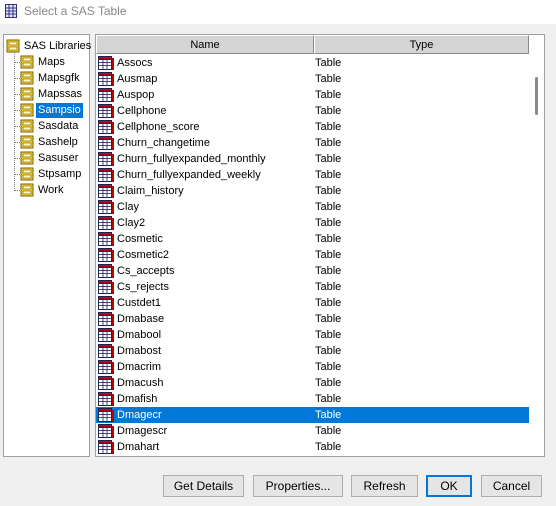 This screenshot has height=506, width=556. Describe the element at coordinates (60, 173) in the screenshot. I see `tree-item-label: Stpsamp` at that location.